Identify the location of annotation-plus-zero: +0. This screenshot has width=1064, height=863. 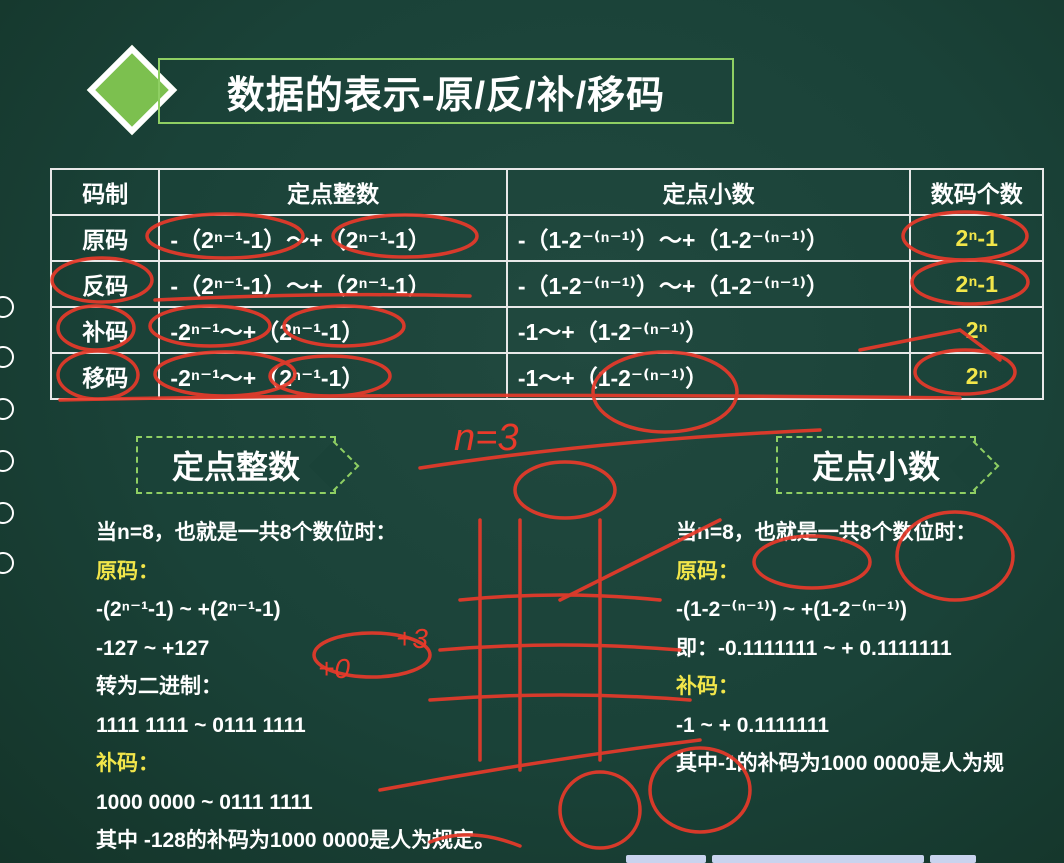
(334, 668).